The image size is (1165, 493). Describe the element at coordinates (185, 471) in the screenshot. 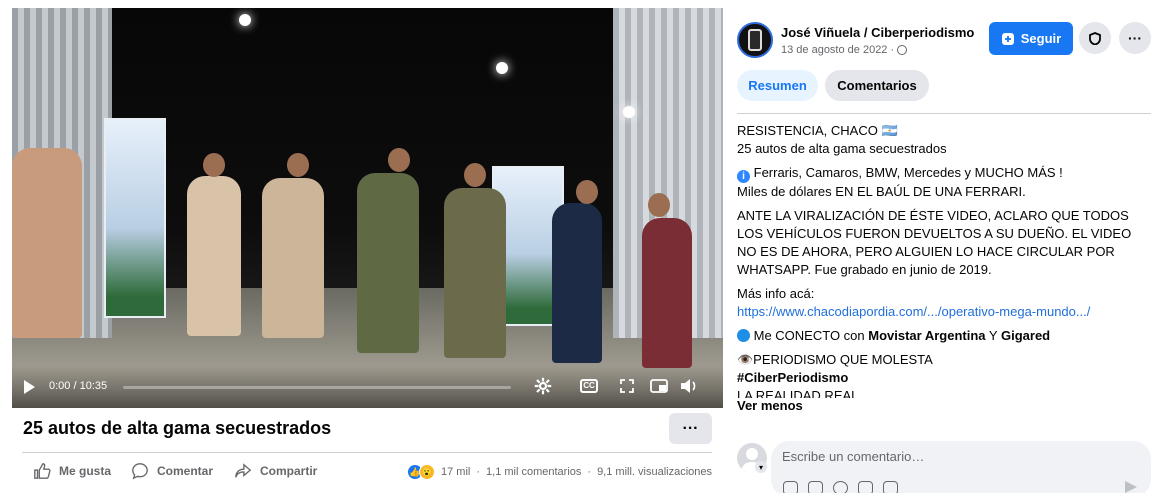

I see `comment-label: Comentar` at that location.